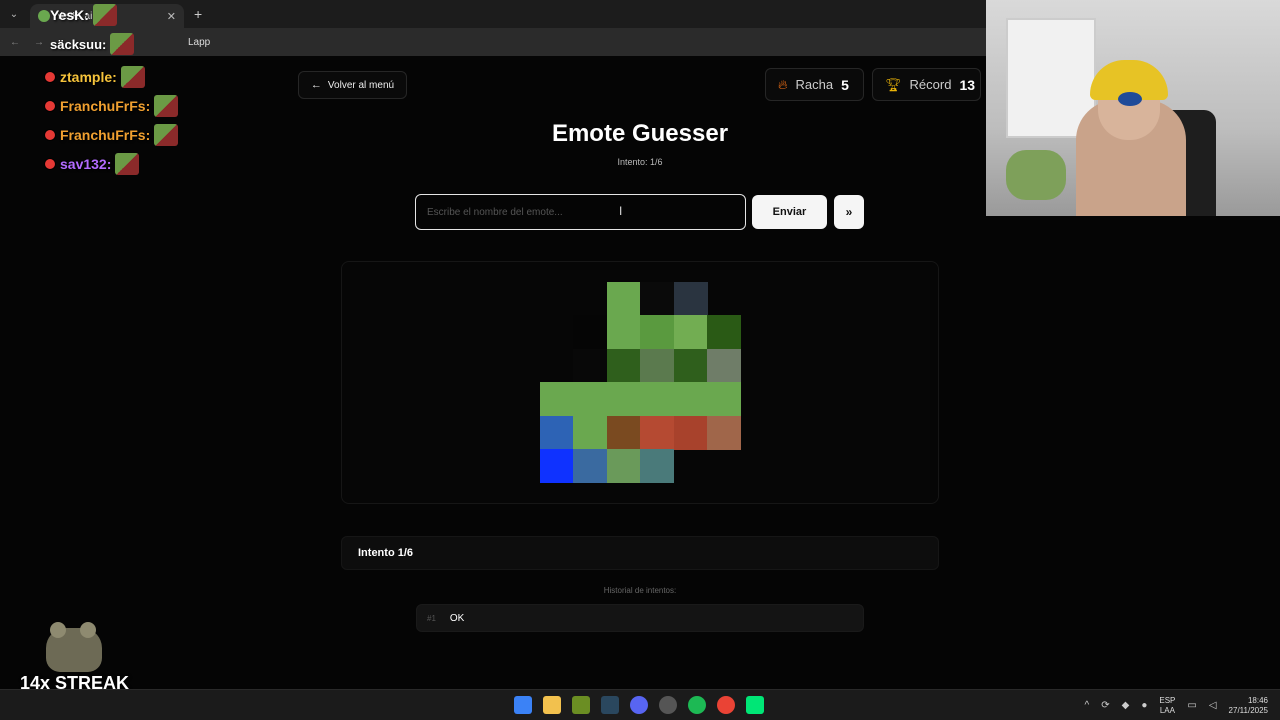 The height and width of the screenshot is (720, 1280). What do you see at coordinates (697, 705) in the screenshot?
I see `spotify-icon` at bounding box center [697, 705].